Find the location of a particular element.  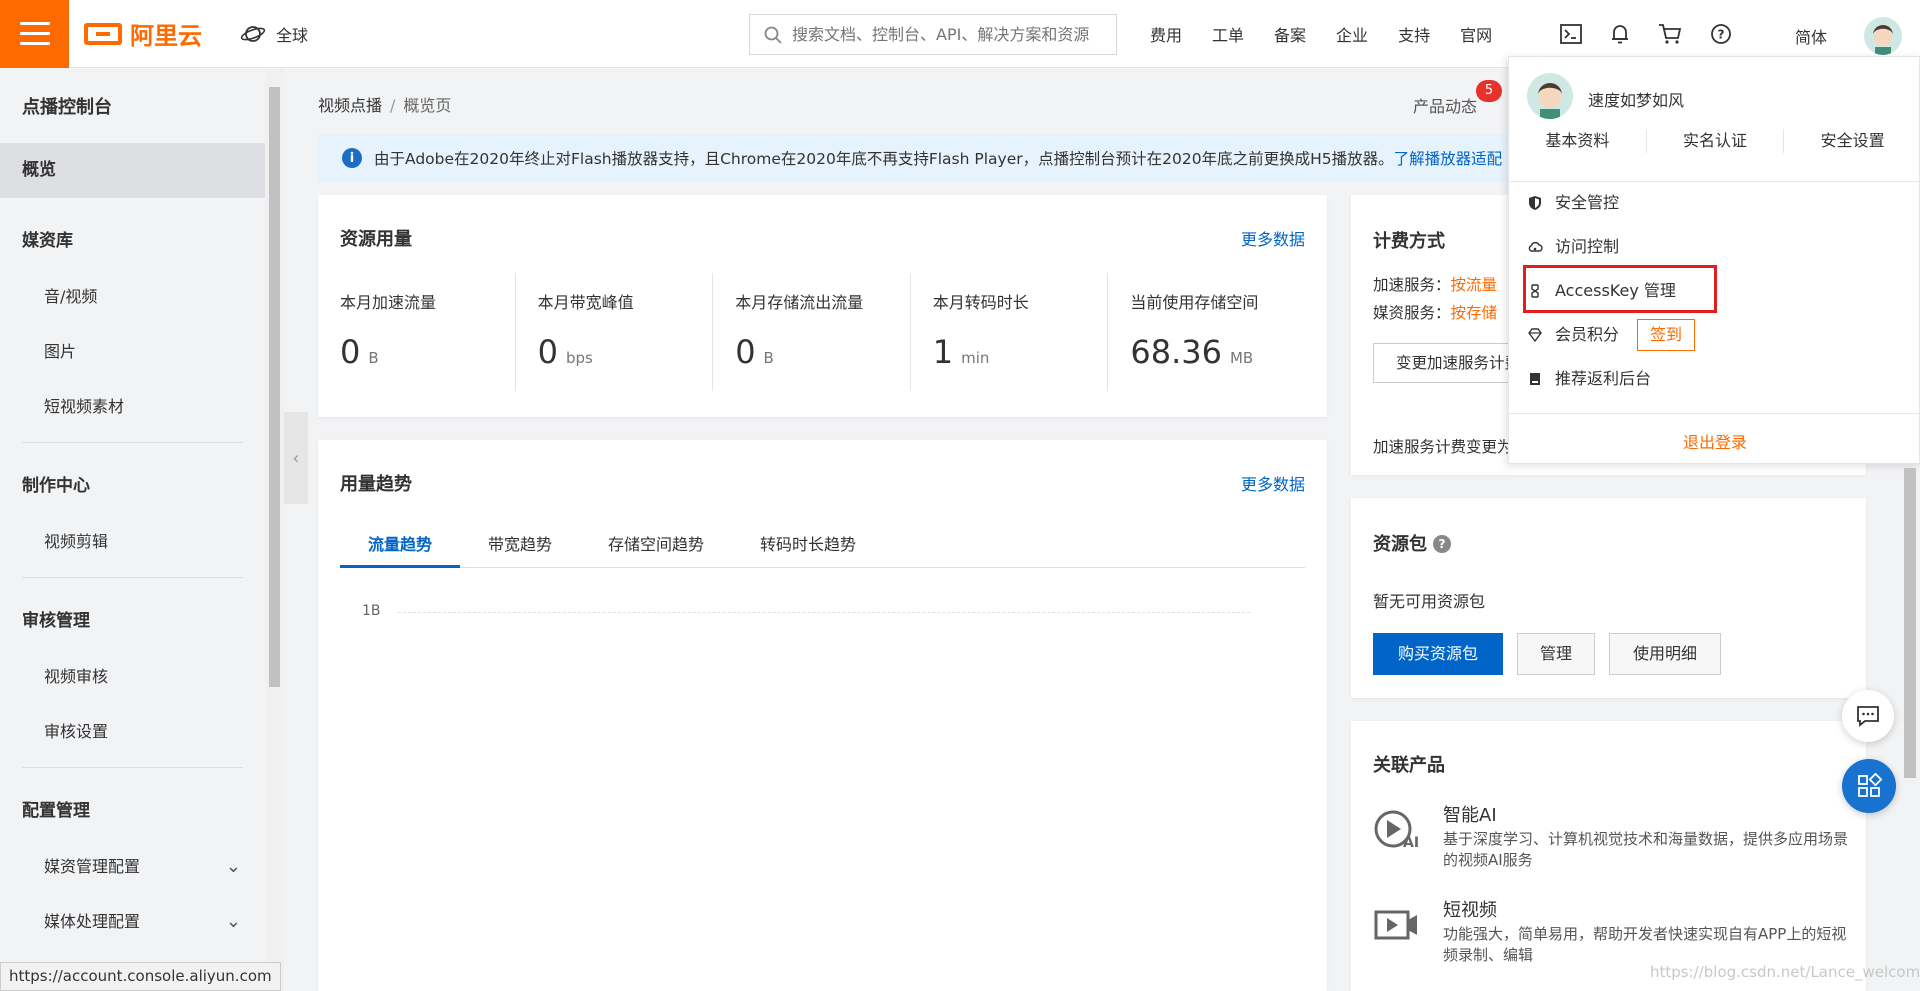

short-video-icon is located at coordinates (1395, 925).